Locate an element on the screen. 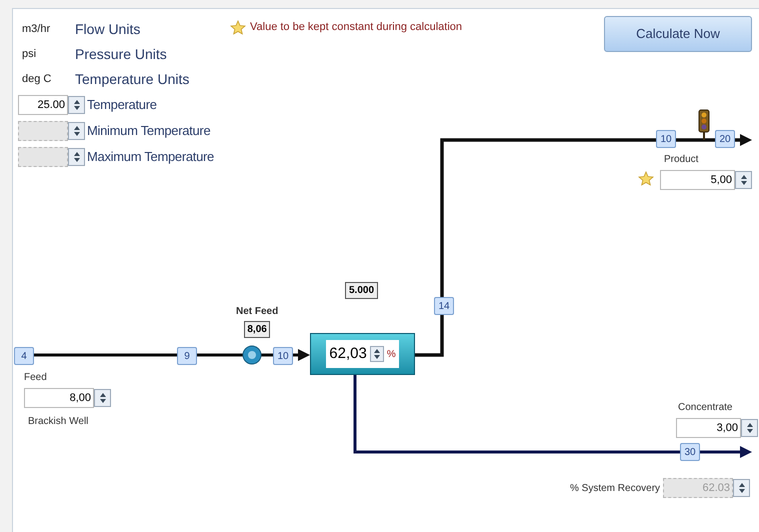 The image size is (759, 532). unit-label: Flow Units is located at coordinates (107, 29).